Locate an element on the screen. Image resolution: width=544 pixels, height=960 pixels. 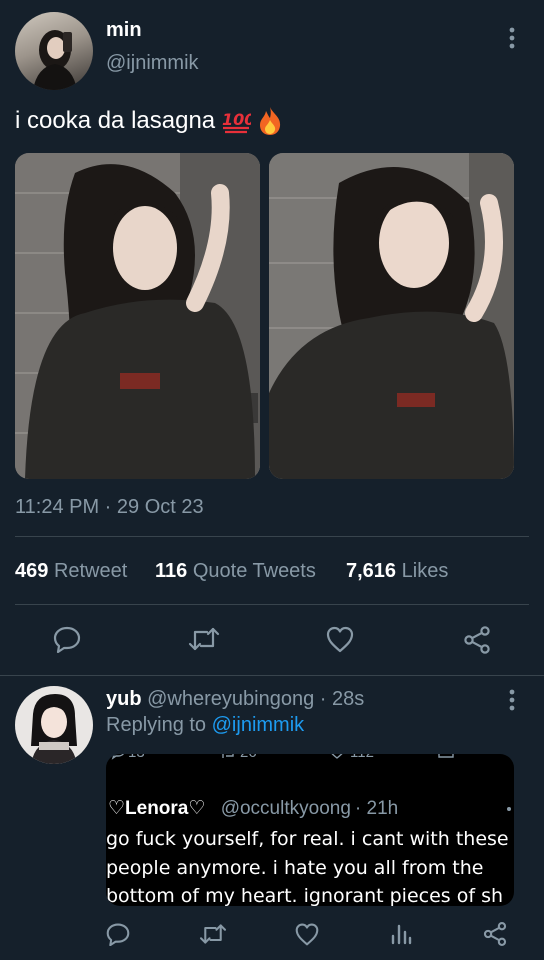
retweets-stat: 469 Retweet is located at coordinates (71, 571).